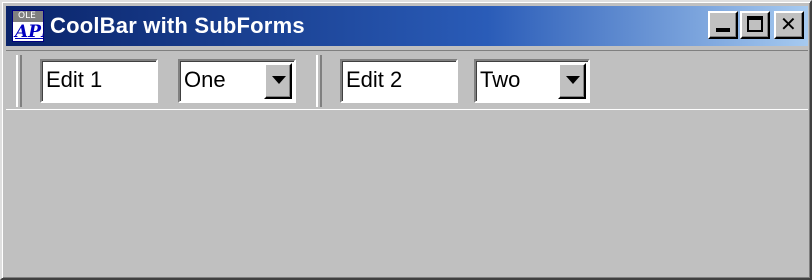 The height and width of the screenshot is (280, 812). What do you see at coordinates (532, 81) in the screenshot?
I see `combo-box-2: Two` at bounding box center [532, 81].